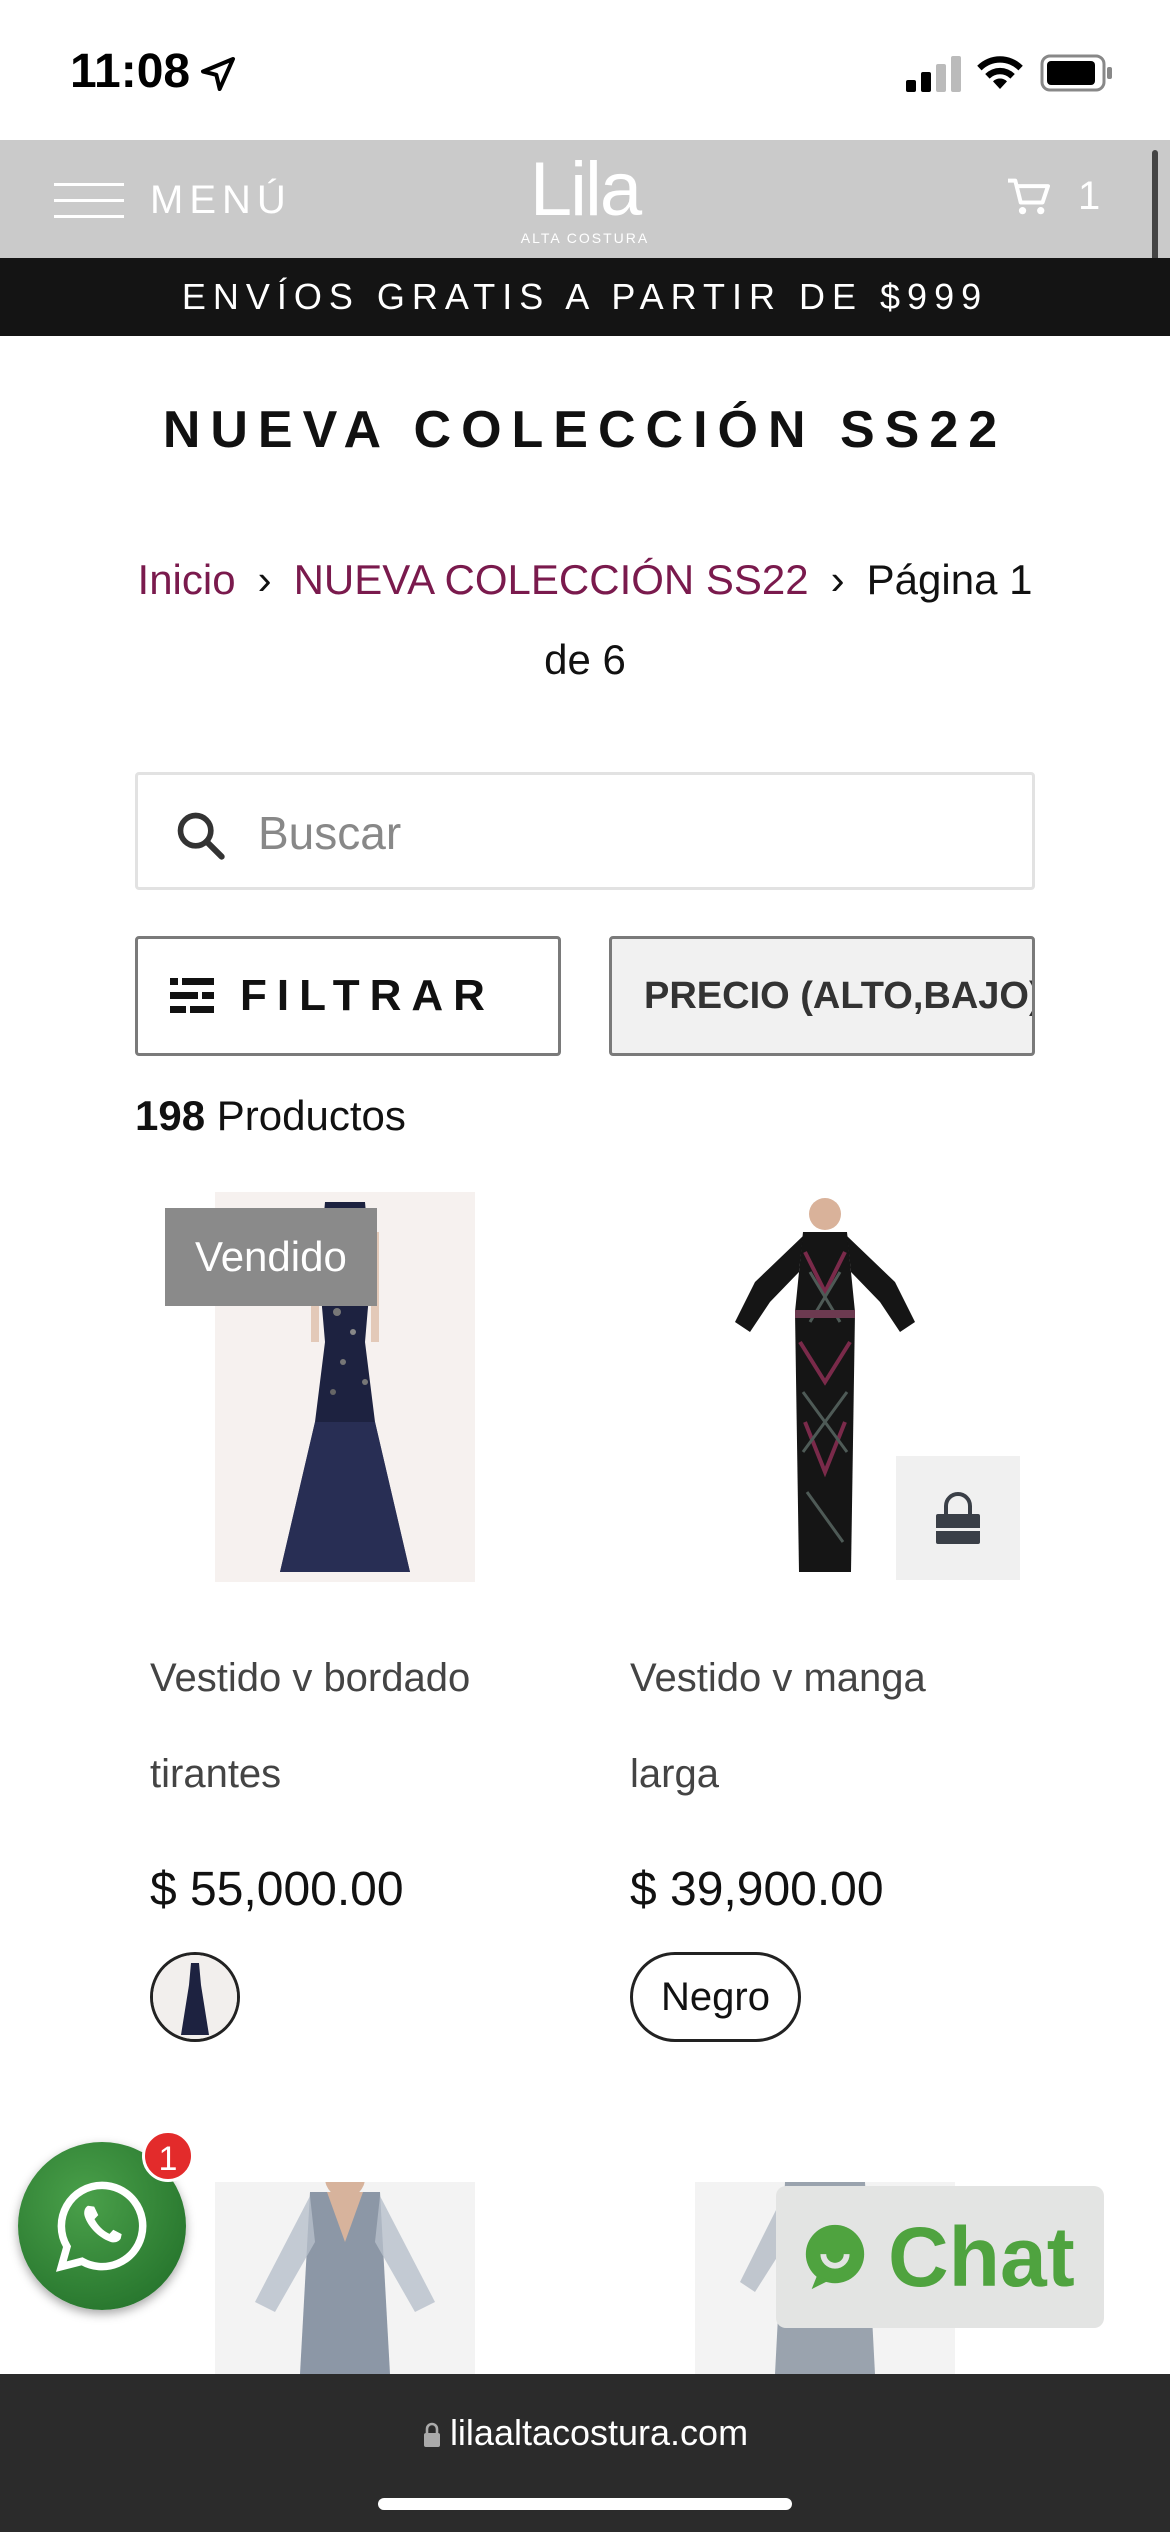 The height and width of the screenshot is (2532, 1170). Describe the element at coordinates (201, 836) in the screenshot. I see `search-icon` at that location.